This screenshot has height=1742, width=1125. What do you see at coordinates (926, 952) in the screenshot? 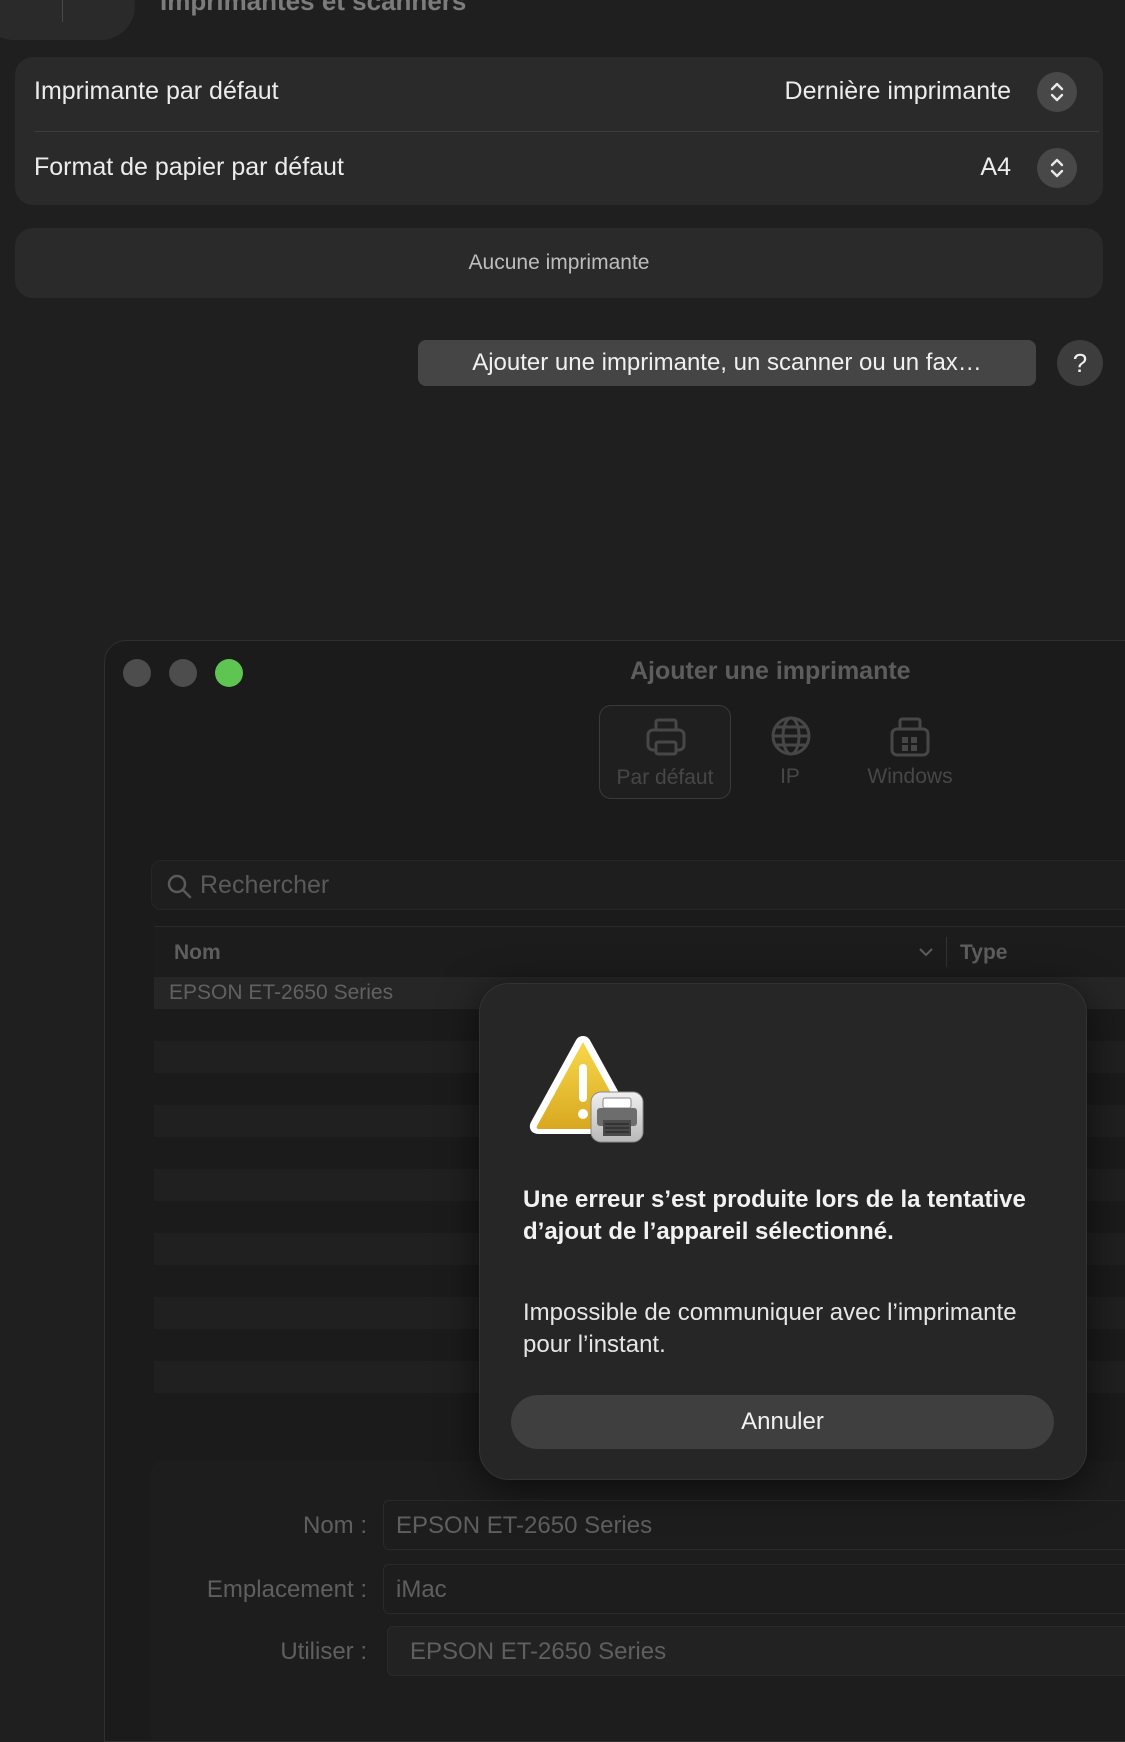
I see `chevron-down-icon` at bounding box center [926, 952].